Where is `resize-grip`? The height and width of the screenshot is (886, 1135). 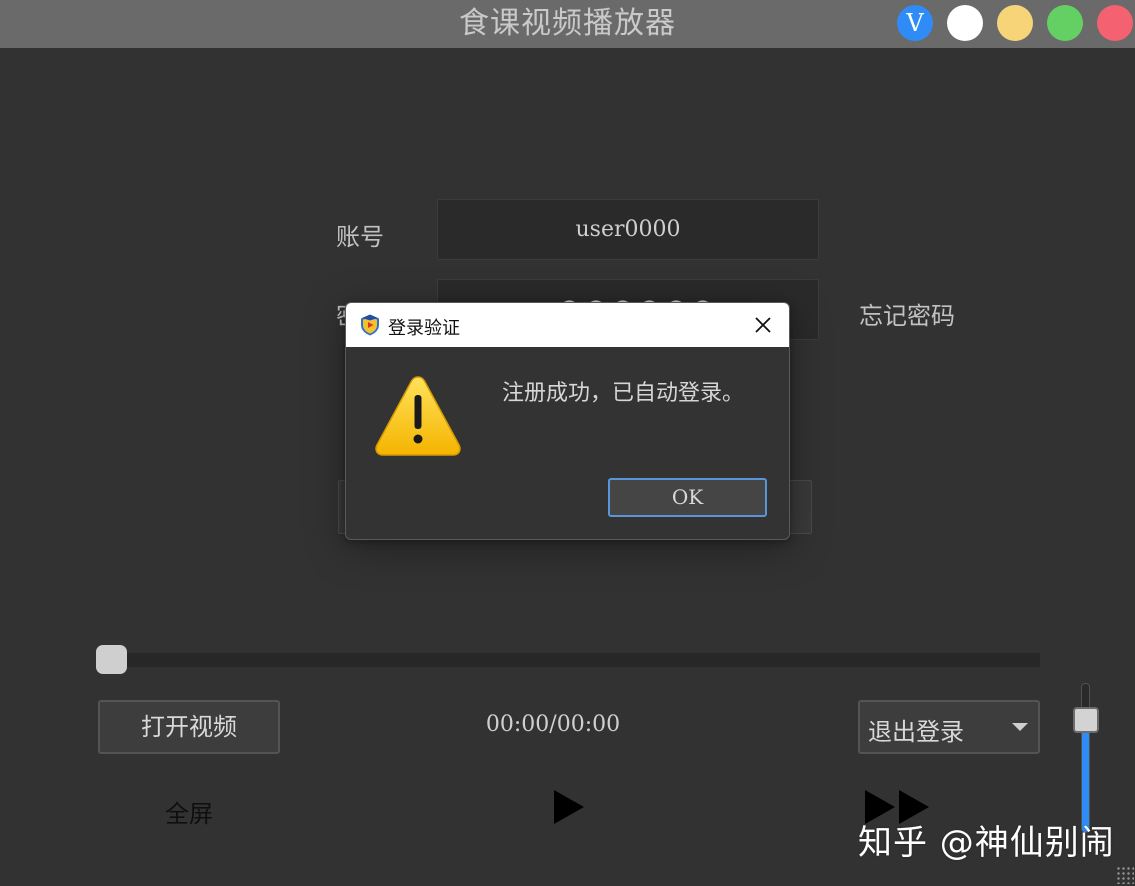 resize-grip is located at coordinates (1125, 875).